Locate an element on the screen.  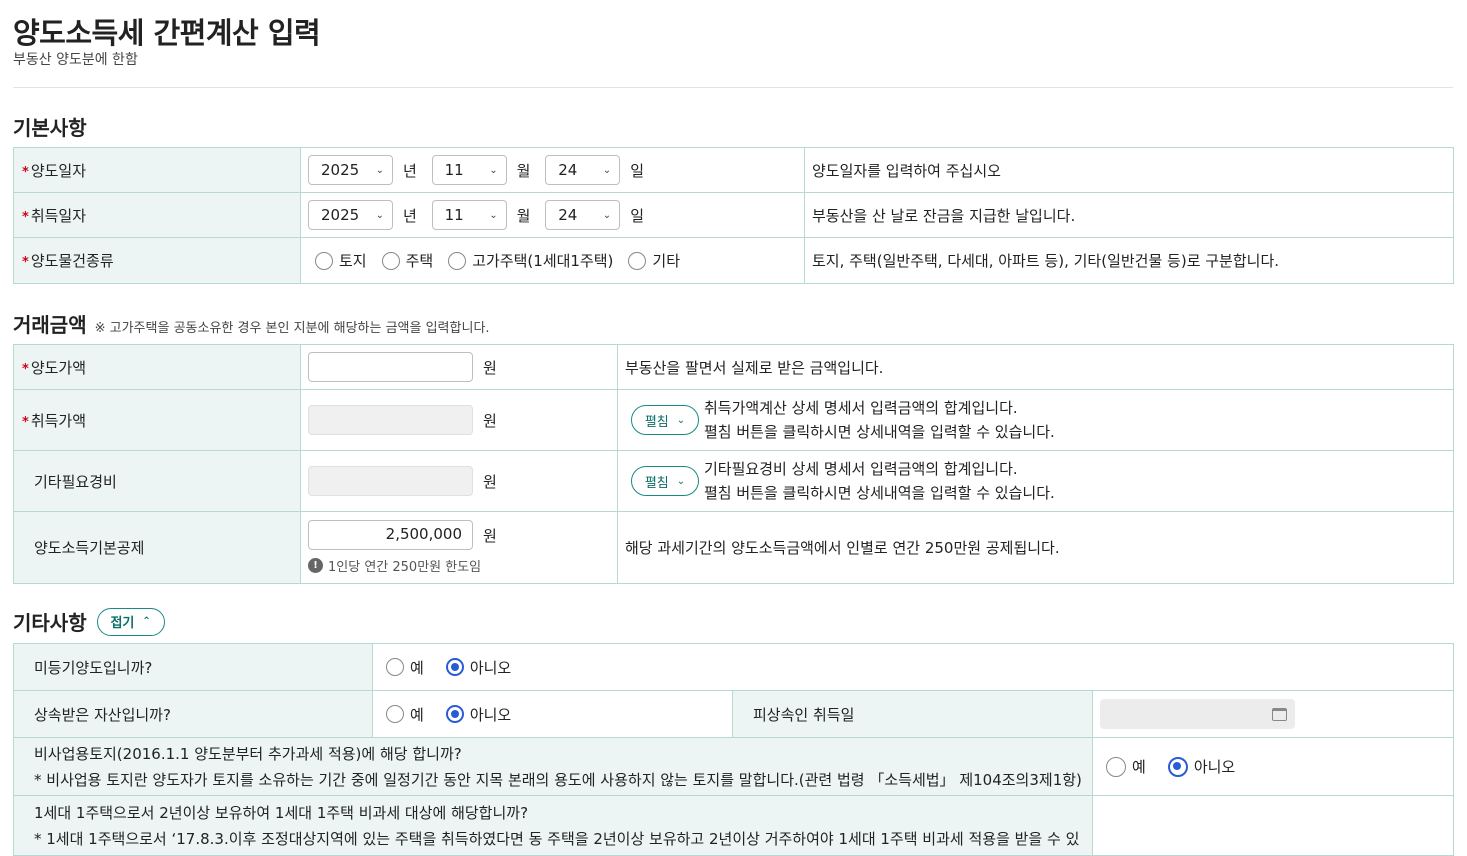
radio-other: 기타 is located at coordinates (654, 260).